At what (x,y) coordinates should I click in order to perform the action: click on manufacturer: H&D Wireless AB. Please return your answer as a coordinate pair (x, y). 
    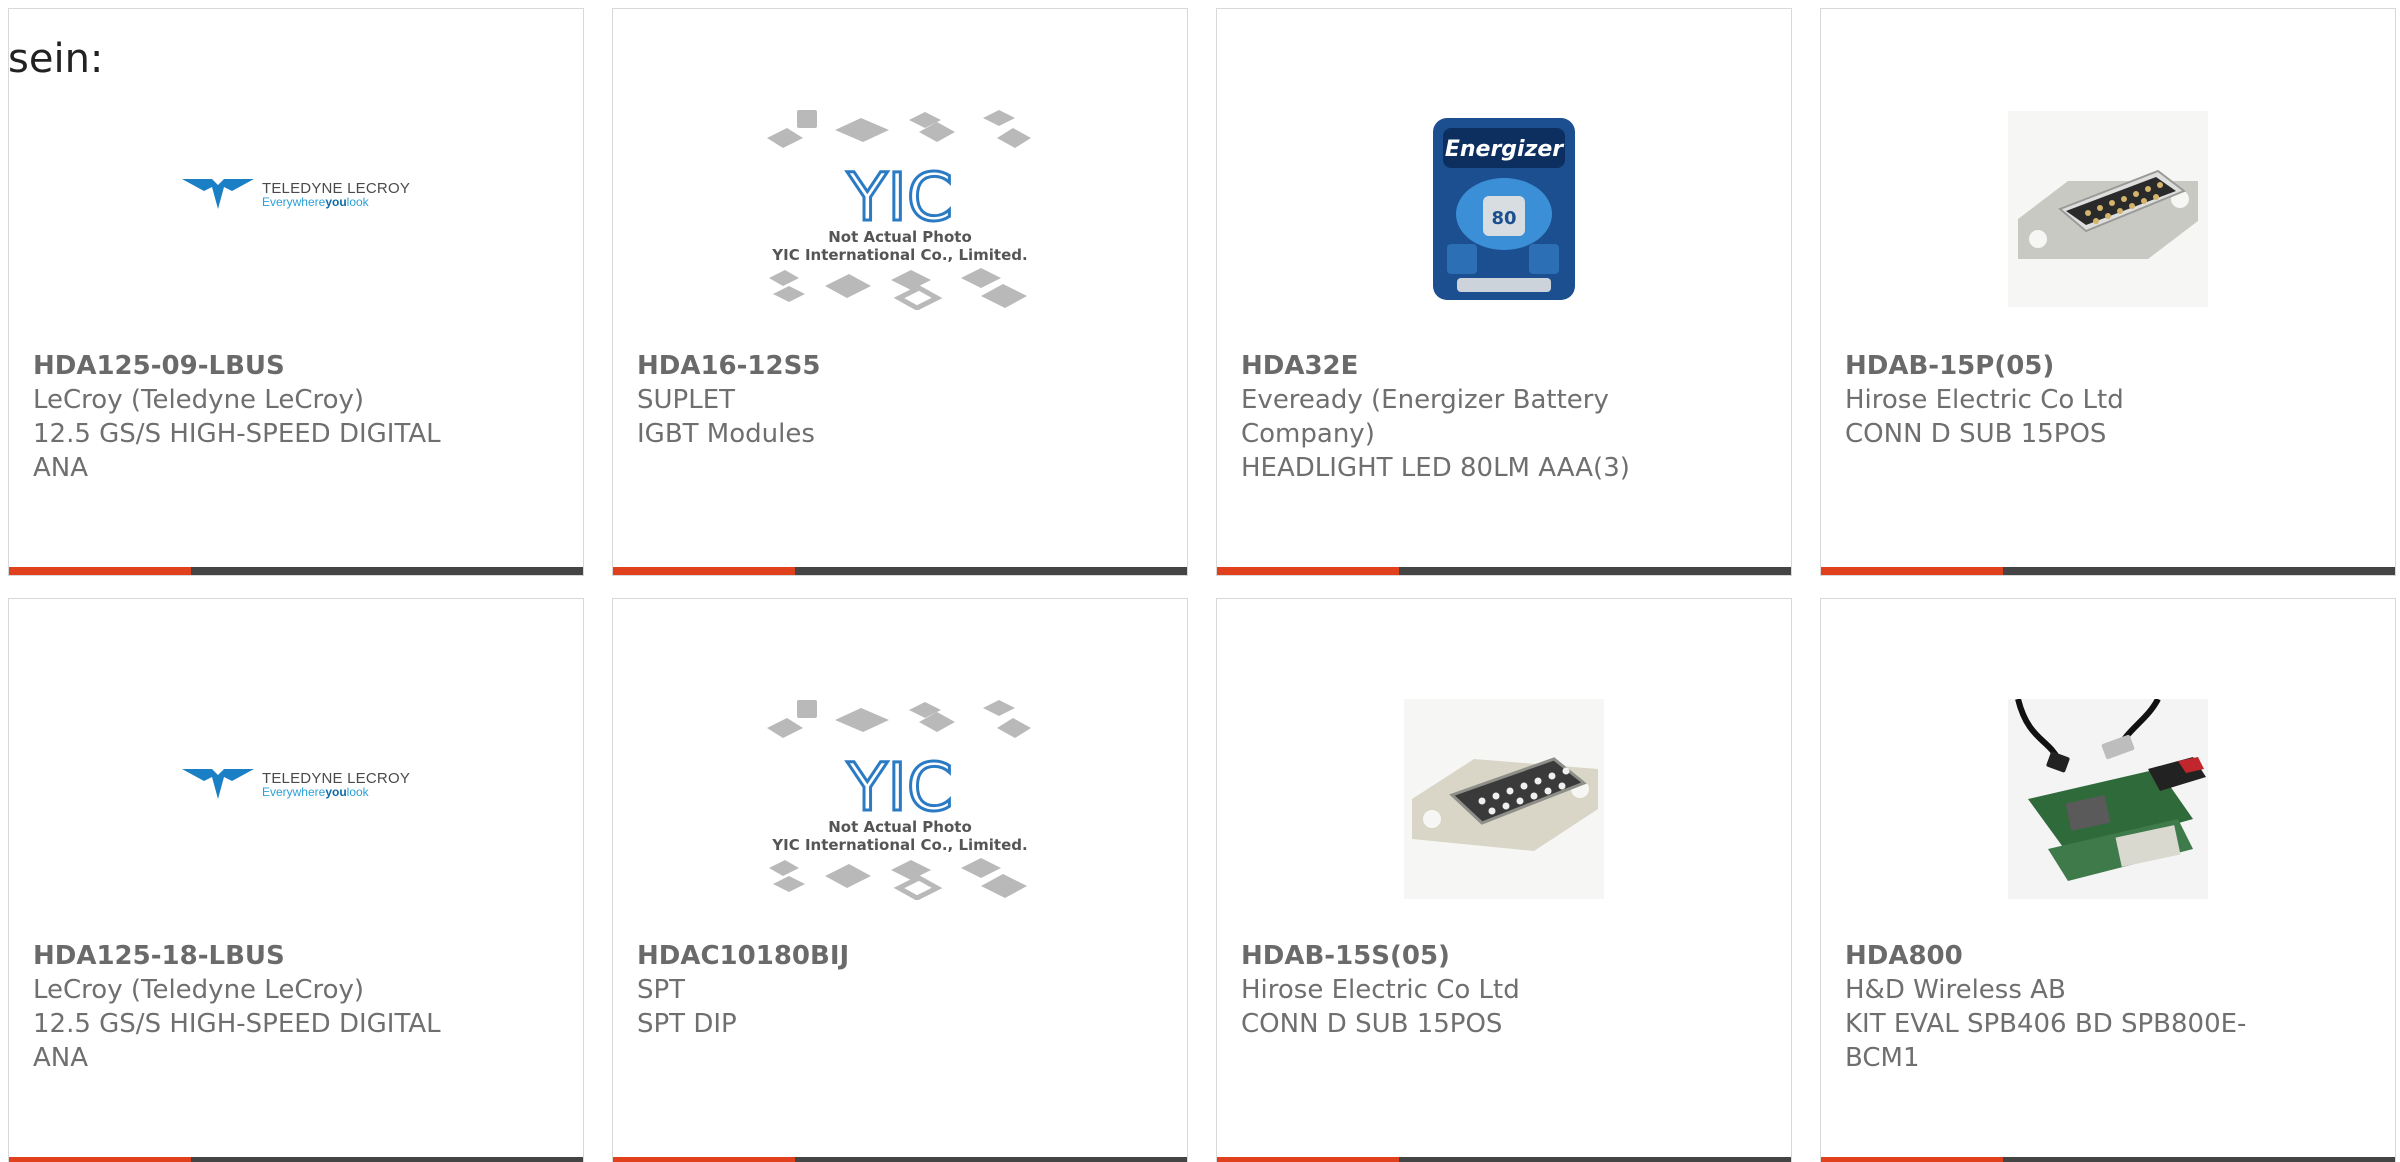
    Looking at the image, I should click on (1955, 990).